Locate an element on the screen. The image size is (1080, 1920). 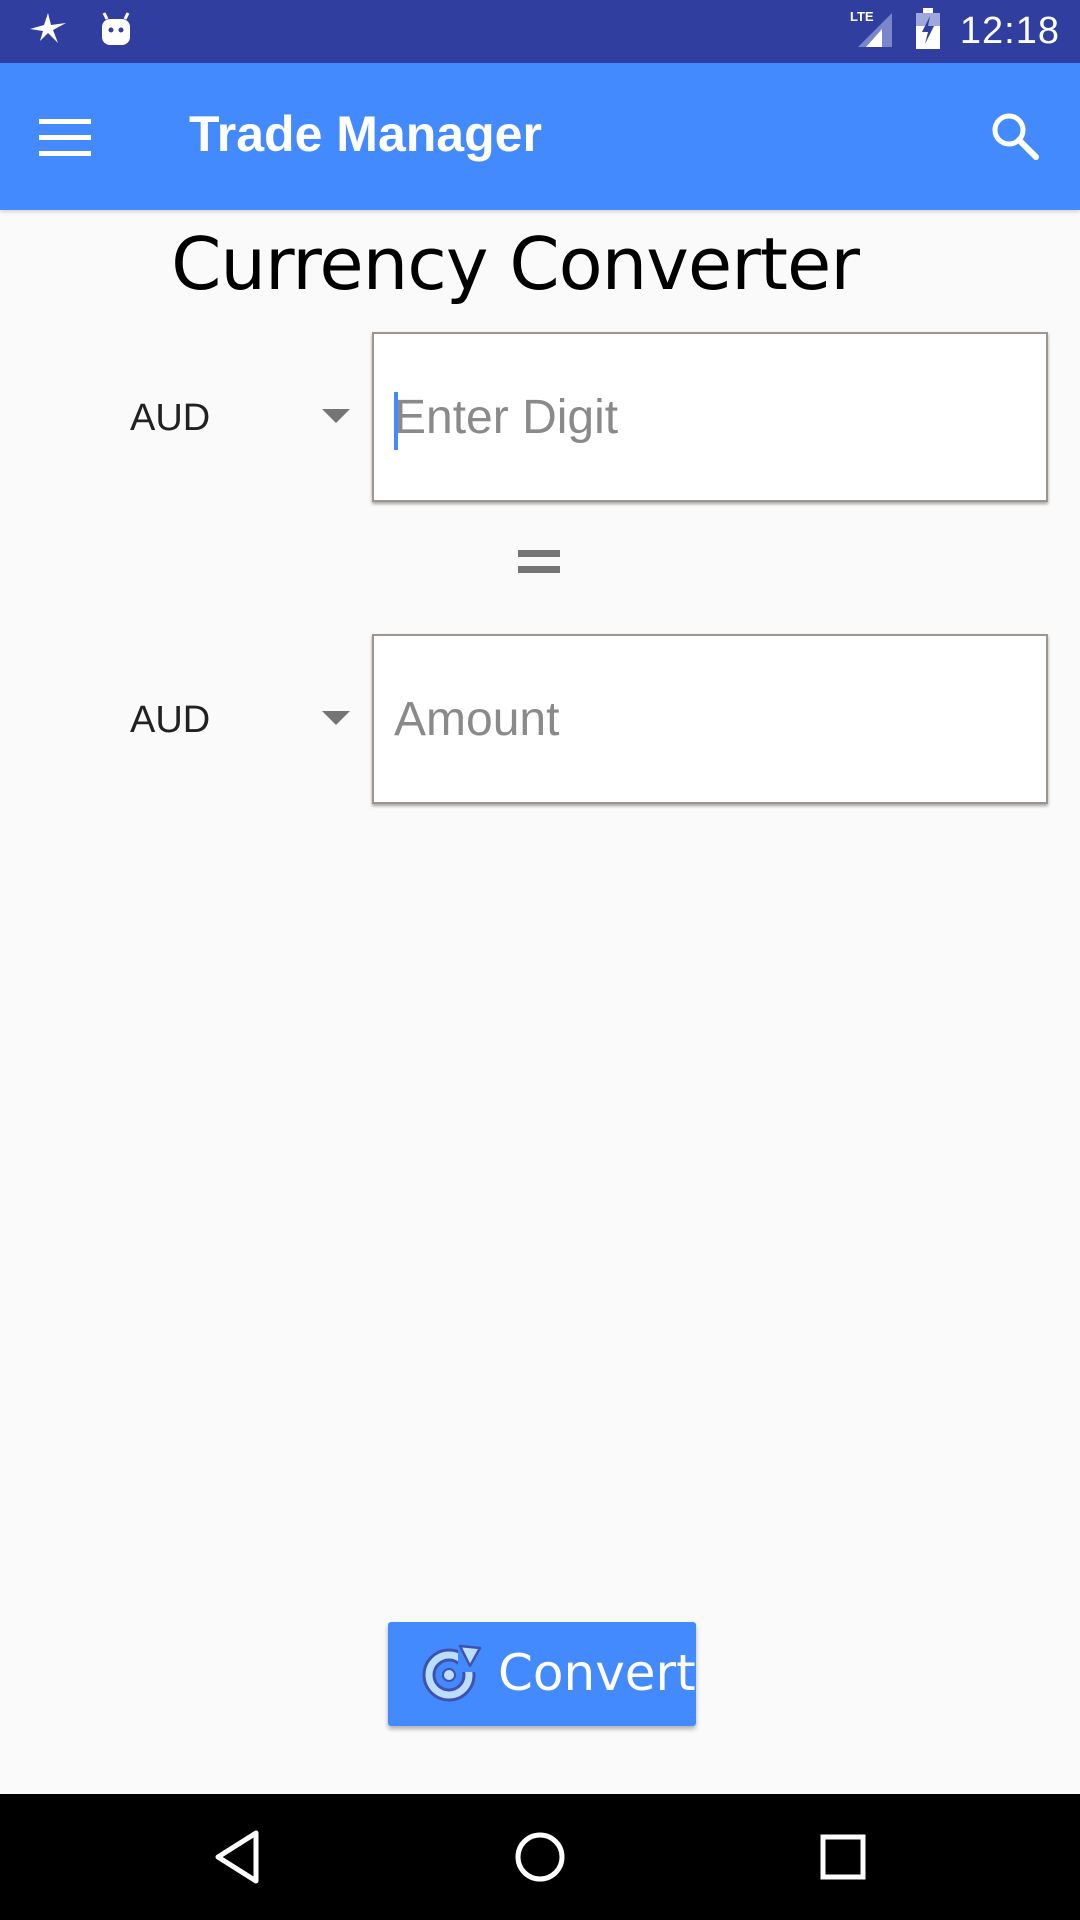
lte-signal-icon: LTE is located at coordinates (872, 31).